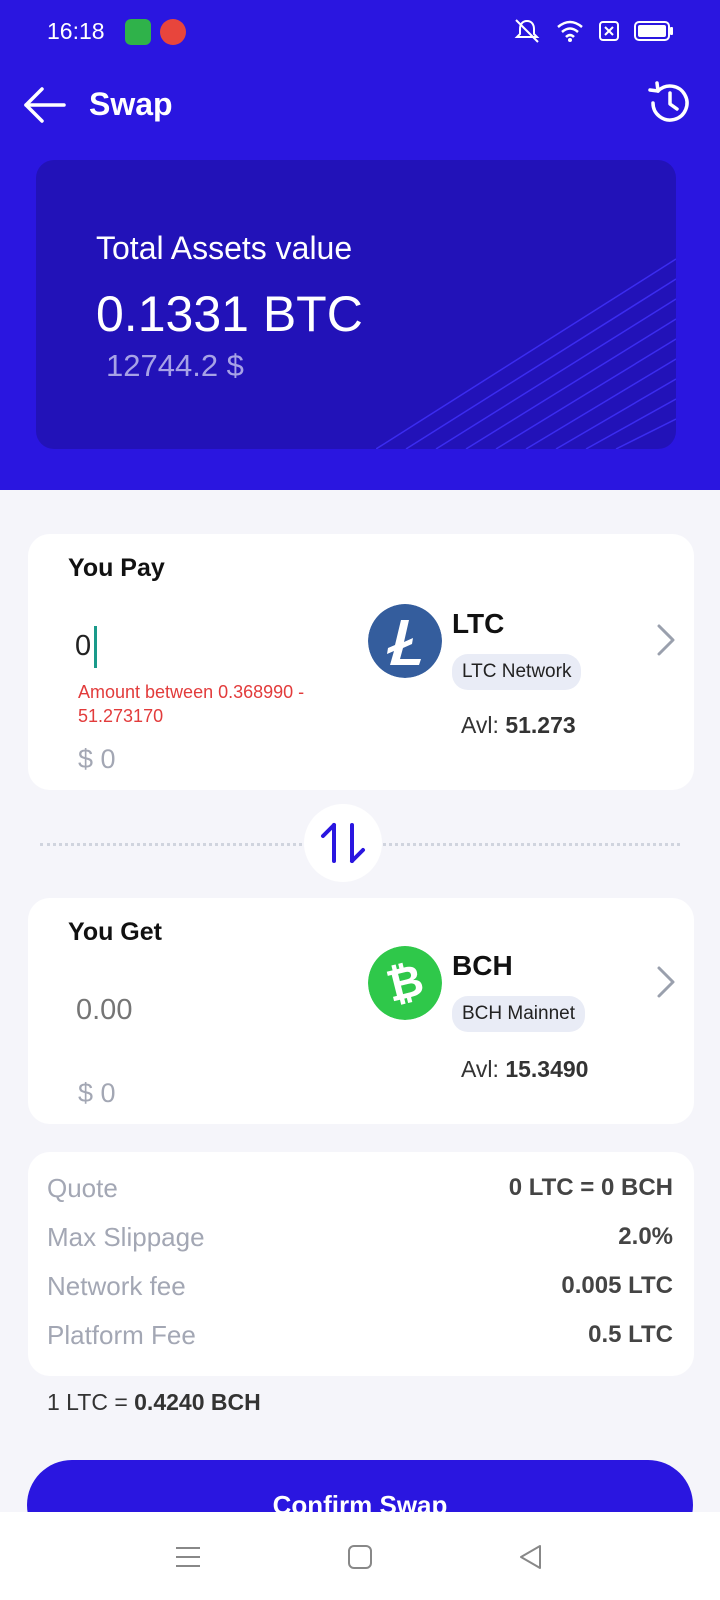 The height and width of the screenshot is (1600, 720). I want to click on total-assets-label: Total Assets value, so click(224, 248).